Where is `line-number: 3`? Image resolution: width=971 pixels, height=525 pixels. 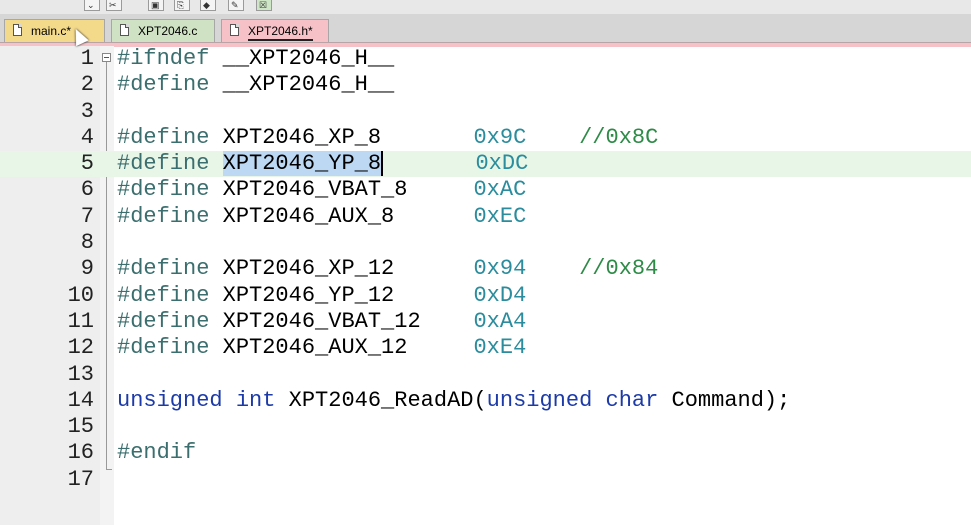
line-number: 3 is located at coordinates (87, 111).